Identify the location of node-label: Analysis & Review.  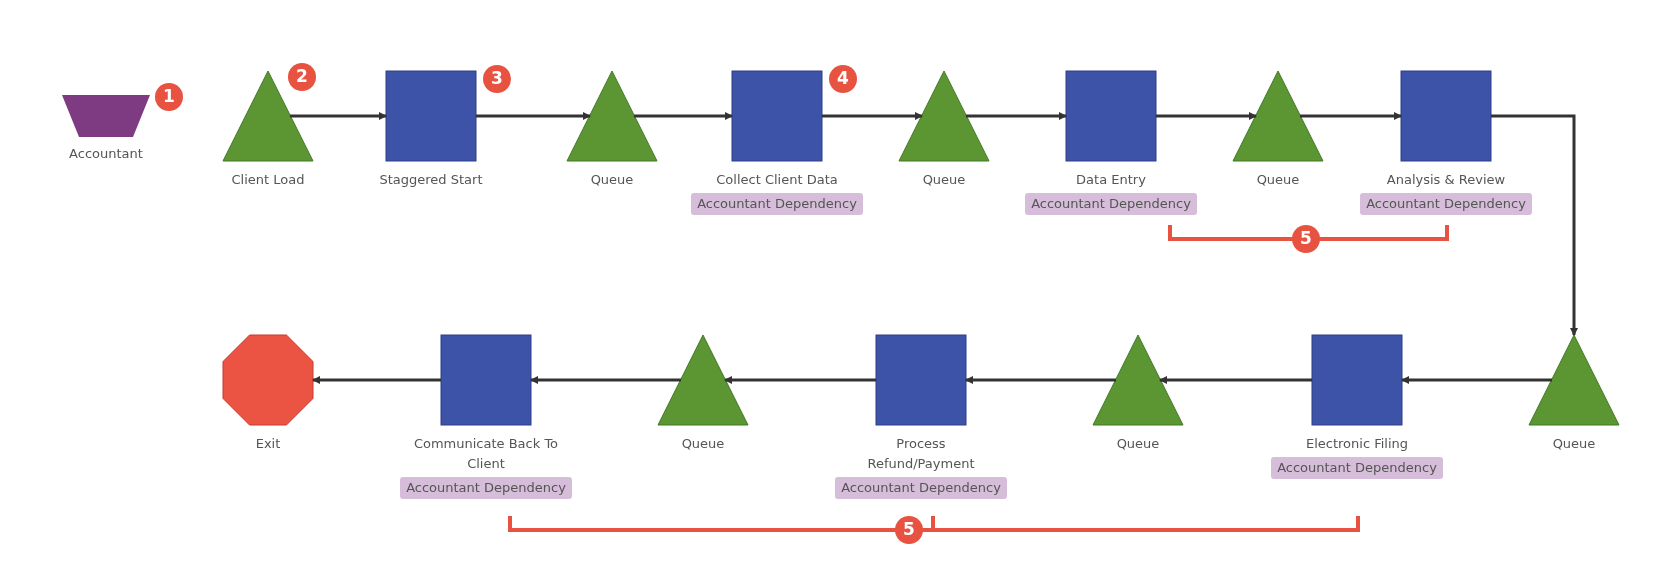
(1446, 180).